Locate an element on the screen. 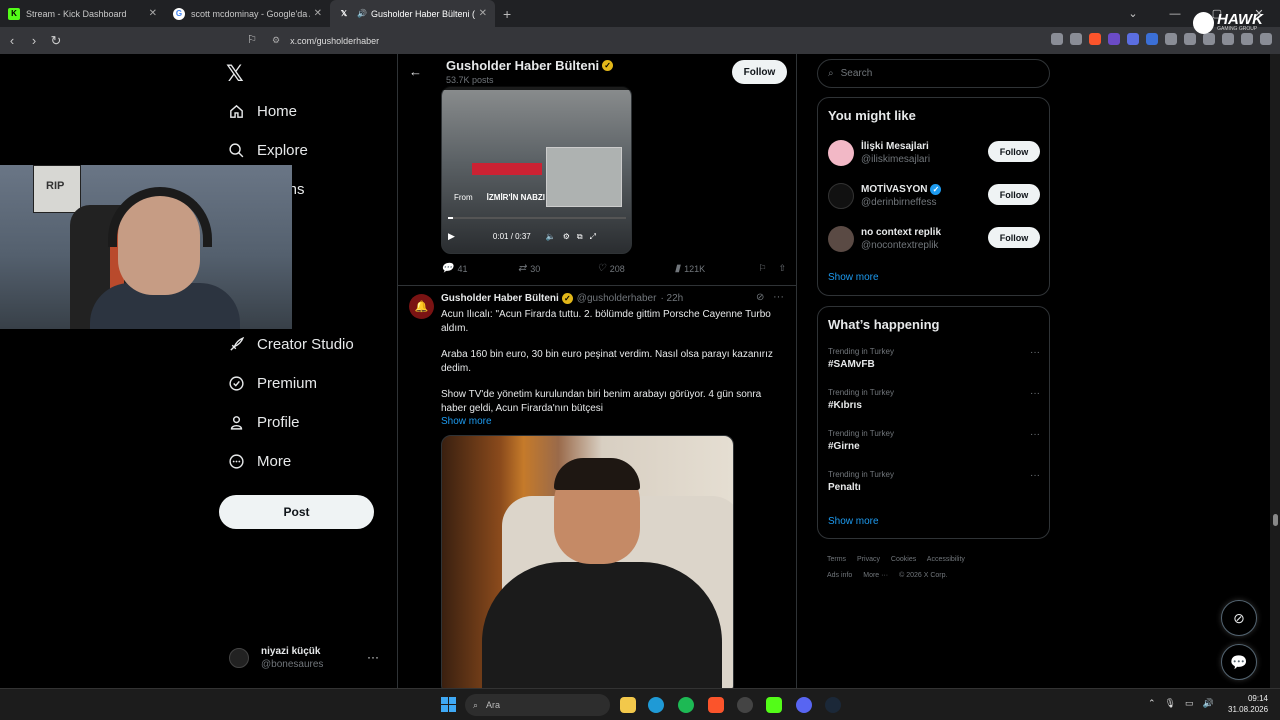 The image size is (1280, 720). start-button is located at coordinates (448, 704).